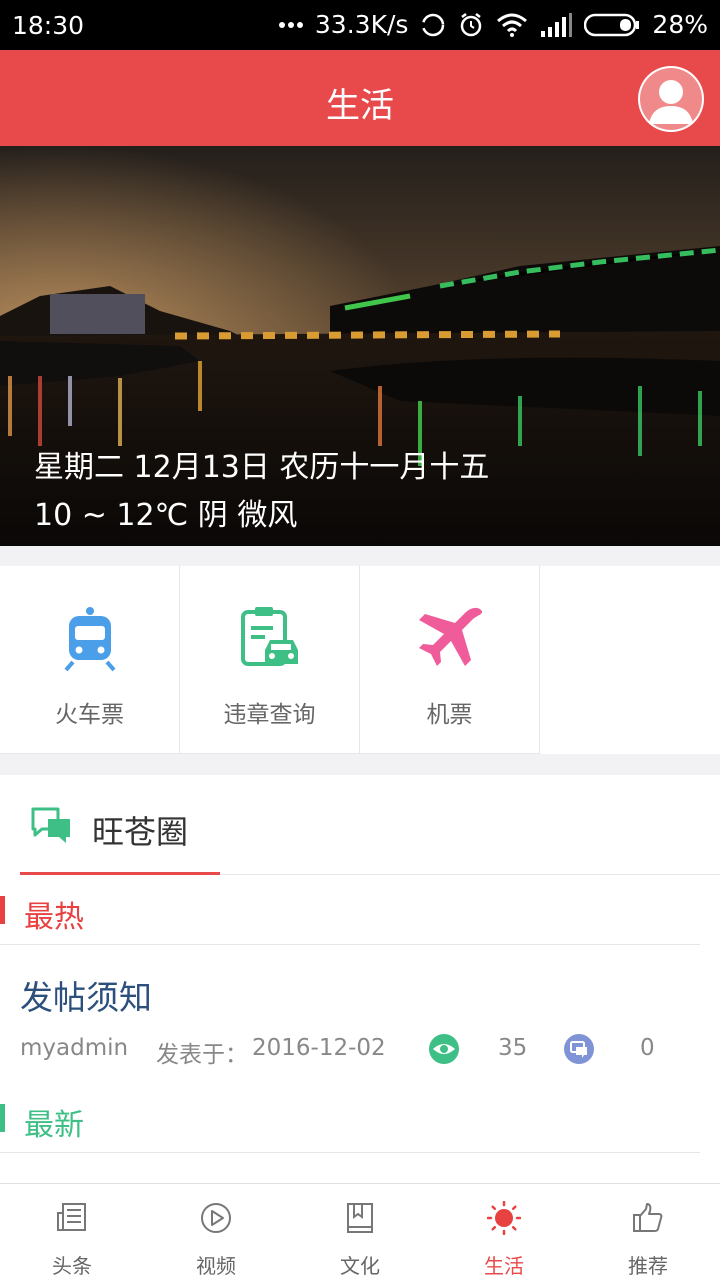 The image size is (720, 1280). Describe the element at coordinates (290, 25) in the screenshot. I see `more-dots-icon` at that location.